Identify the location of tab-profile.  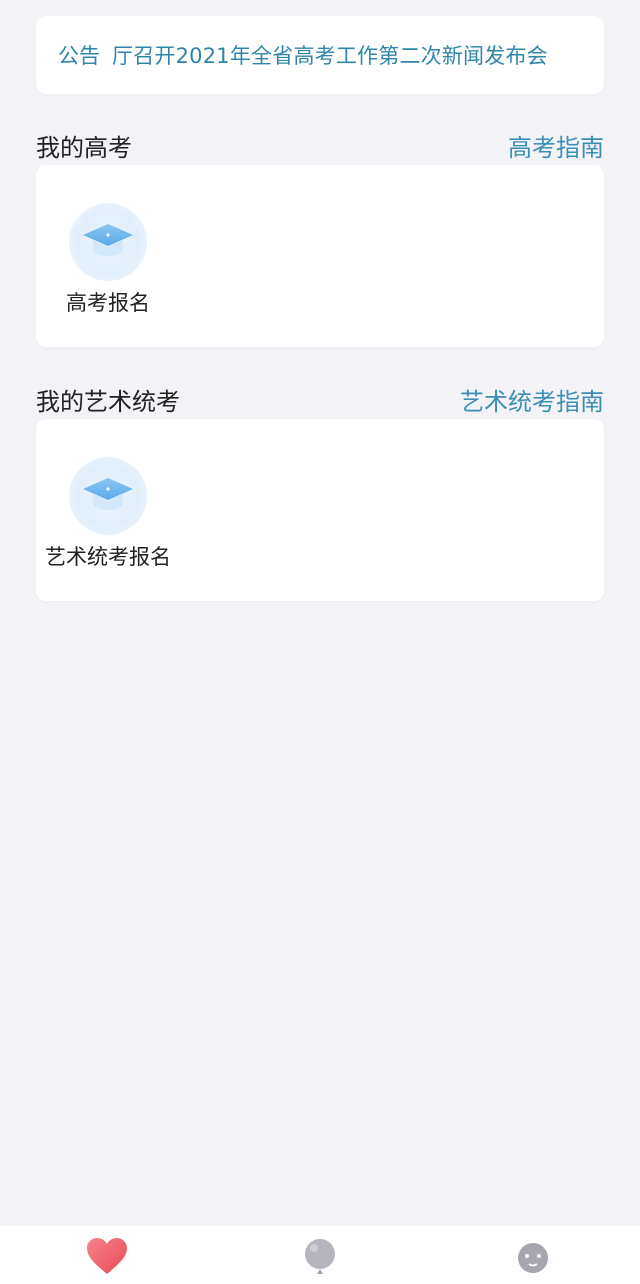
(533, 1255).